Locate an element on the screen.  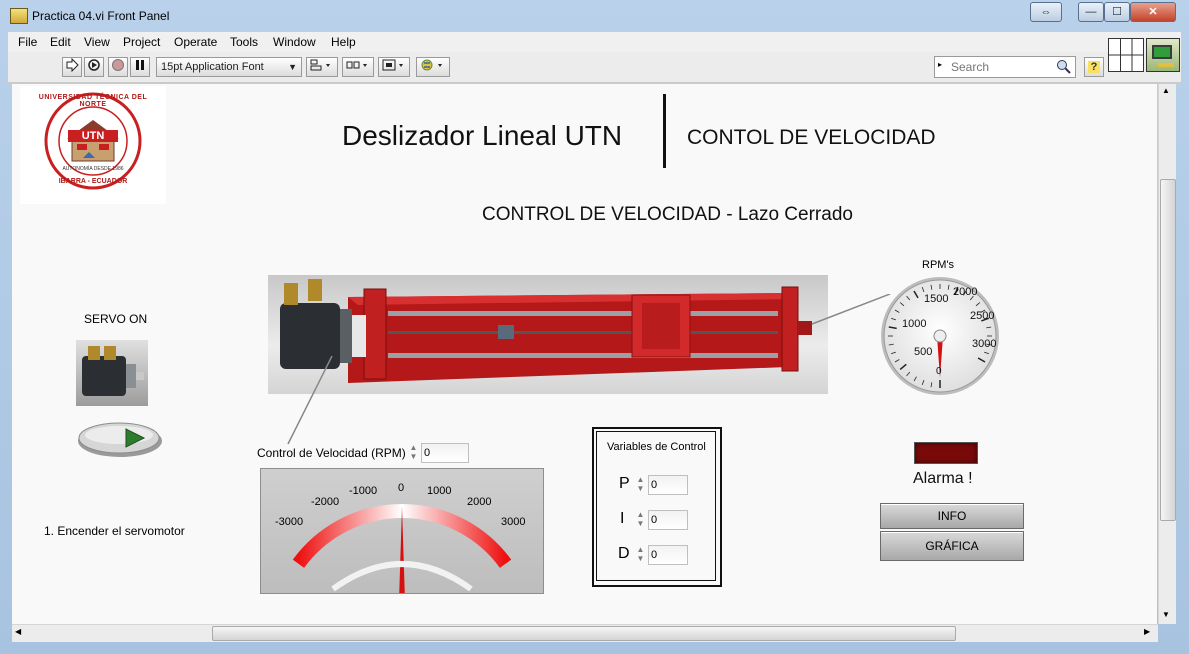
scroll-right-icon: ▶ is located at coordinates (1147, 631).